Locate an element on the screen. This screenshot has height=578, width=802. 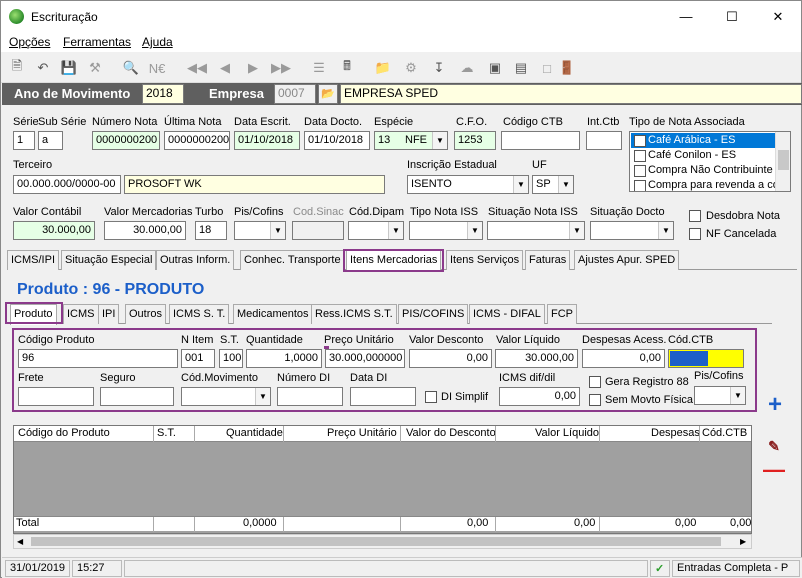
open-folder-icon: 📂 is located at coordinates (328, 94).